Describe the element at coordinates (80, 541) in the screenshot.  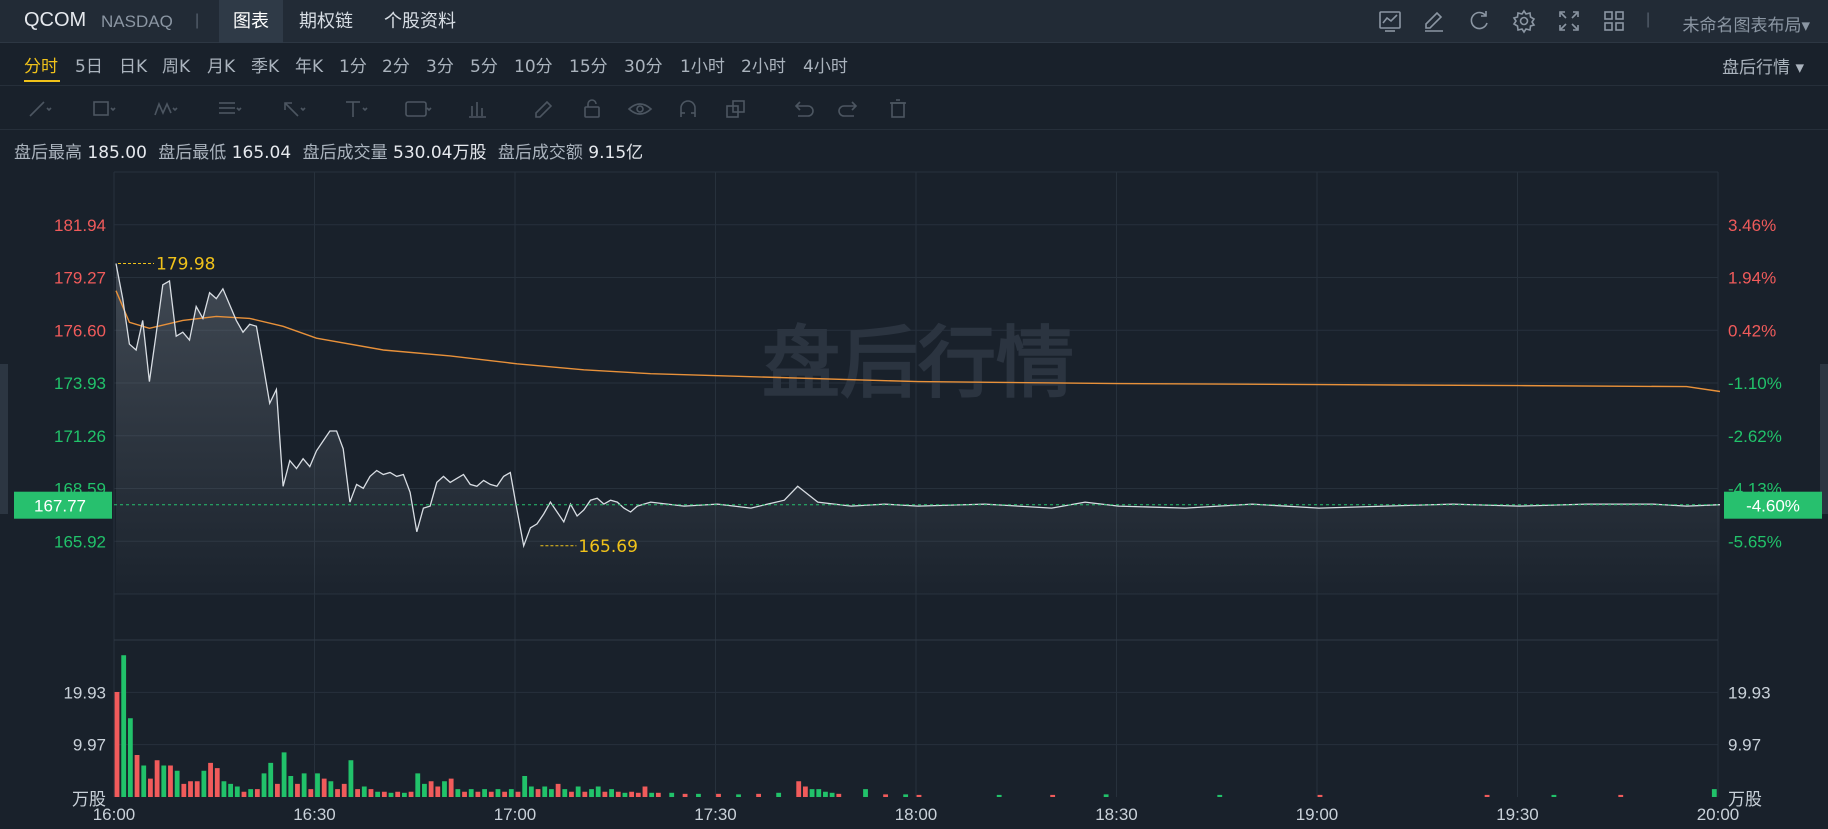
I see `price-tick-label: 165.92` at that location.